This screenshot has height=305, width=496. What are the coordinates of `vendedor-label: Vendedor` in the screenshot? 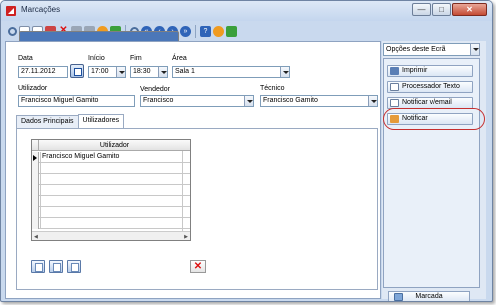 It's located at (155, 89).